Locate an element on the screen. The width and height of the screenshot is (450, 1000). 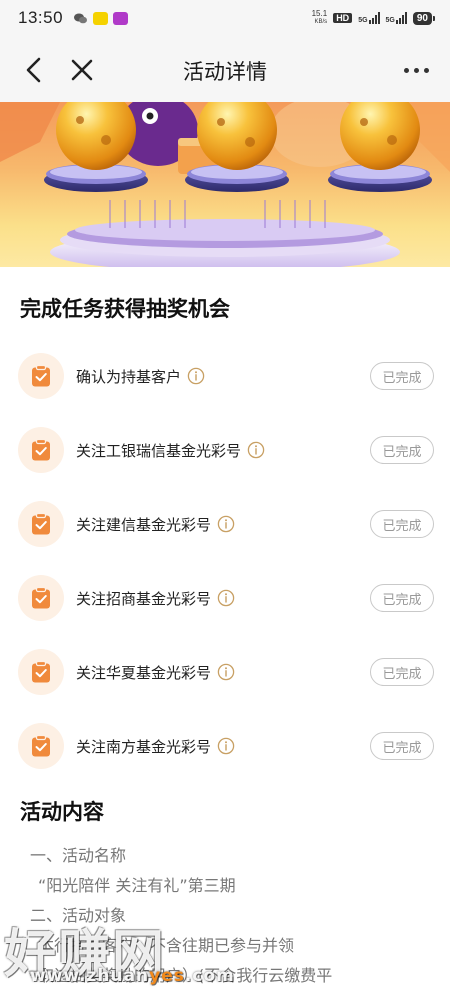
status-time: 13:50 is located at coordinates (41, 17).